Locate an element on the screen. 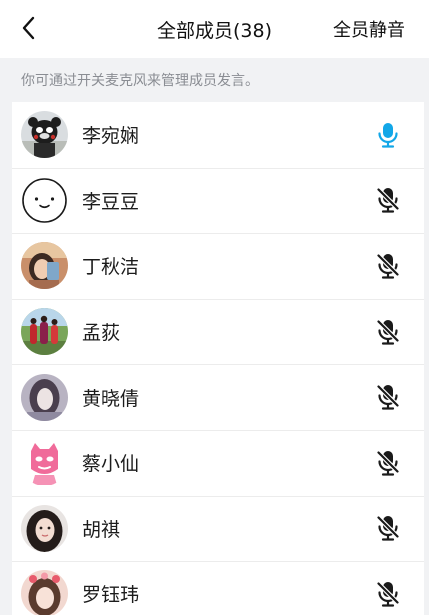  member-row: 李豆豆 is located at coordinates (218, 200).